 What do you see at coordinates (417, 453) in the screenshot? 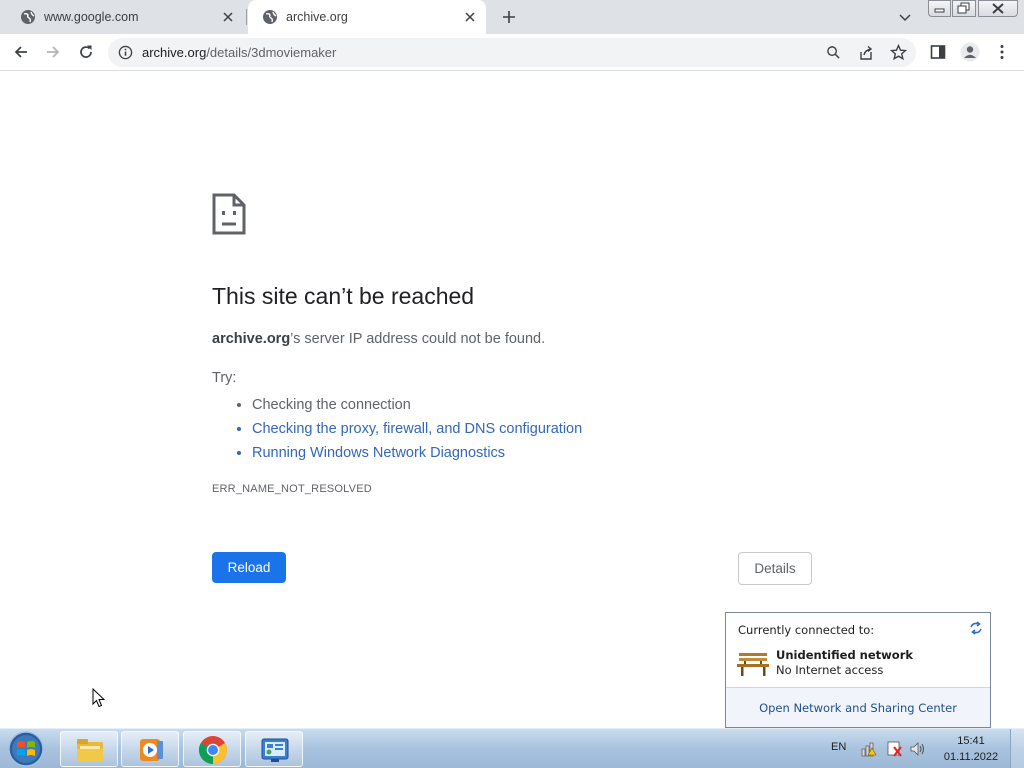
I see `suggestion-network-diagnostics-link: Running Windows Network Diagnostics` at bounding box center [417, 453].